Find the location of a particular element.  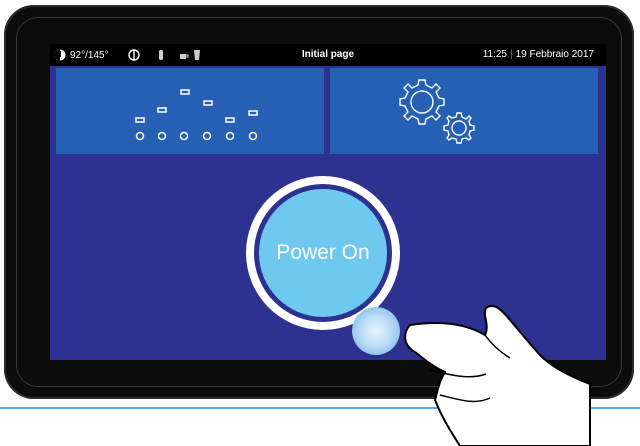

clock-time: 11:25 is located at coordinates (494, 54).